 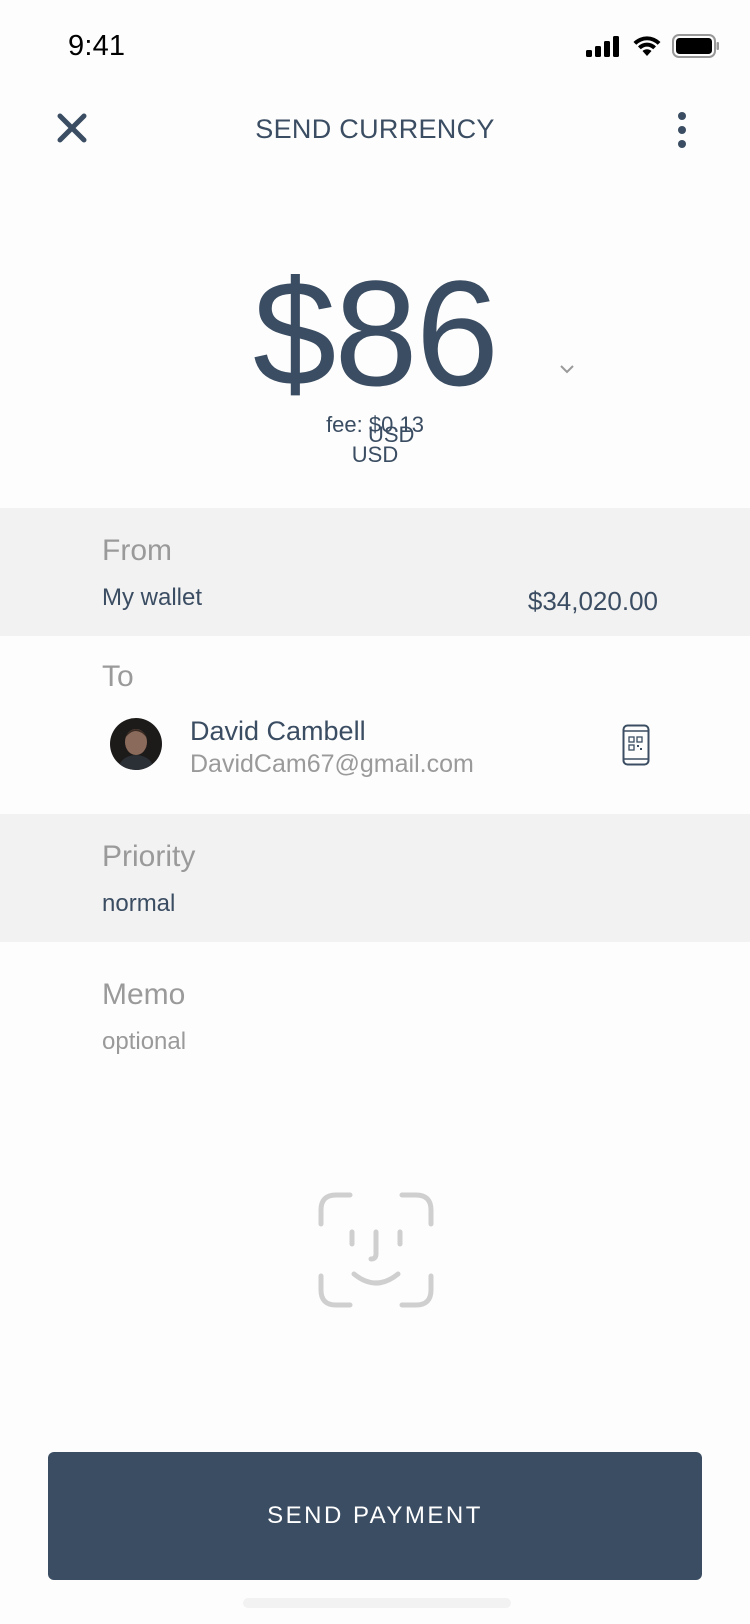 I want to click on battery-icon, so click(x=695, y=46).